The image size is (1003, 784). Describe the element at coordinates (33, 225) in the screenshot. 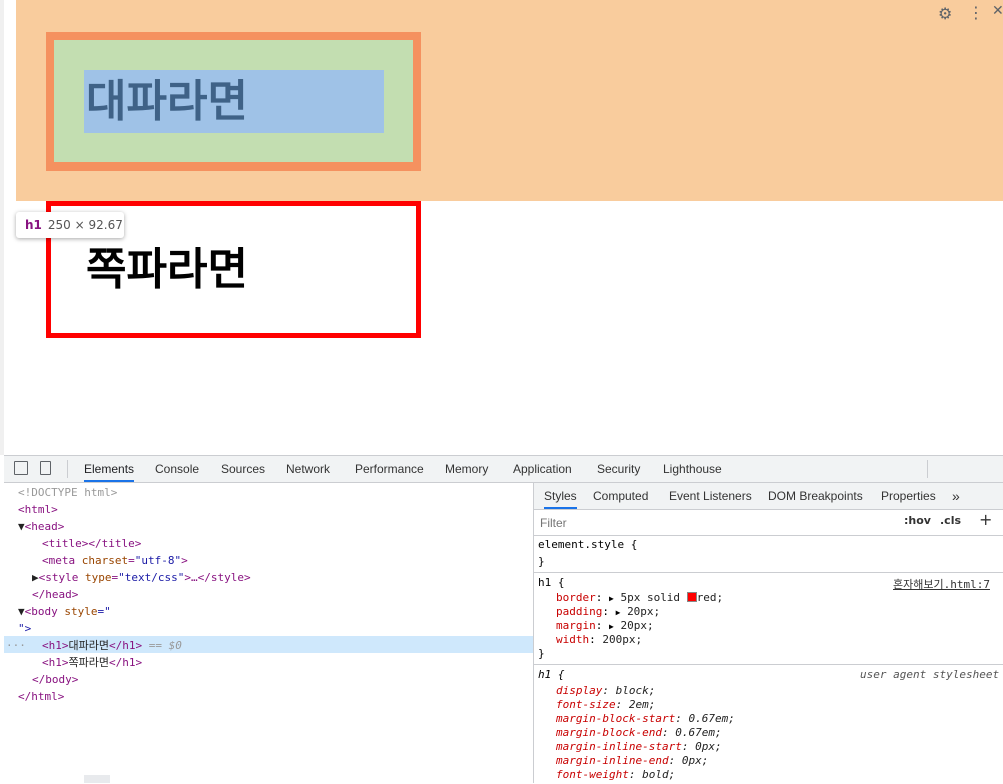

I see `tooltip-tag: h1` at that location.